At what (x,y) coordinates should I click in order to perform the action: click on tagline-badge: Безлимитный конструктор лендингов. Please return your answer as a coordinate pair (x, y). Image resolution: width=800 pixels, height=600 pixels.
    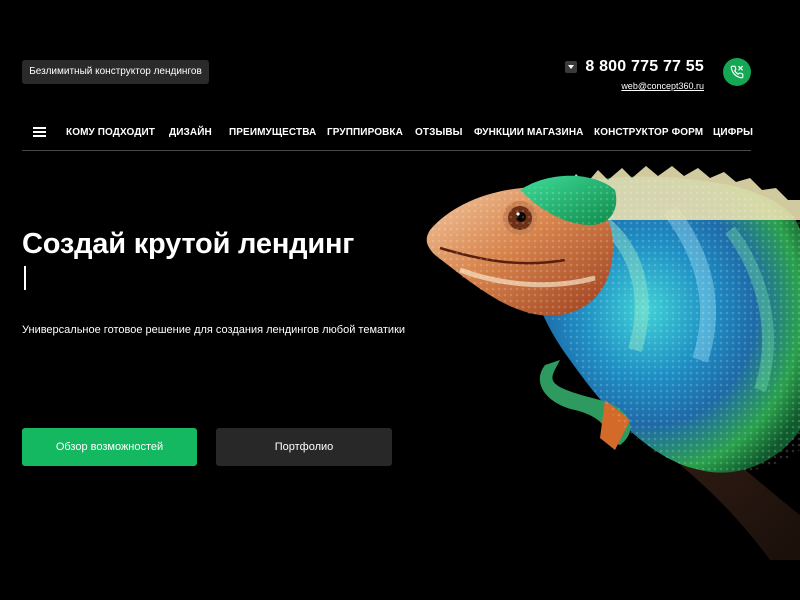
    Looking at the image, I should click on (115, 72).